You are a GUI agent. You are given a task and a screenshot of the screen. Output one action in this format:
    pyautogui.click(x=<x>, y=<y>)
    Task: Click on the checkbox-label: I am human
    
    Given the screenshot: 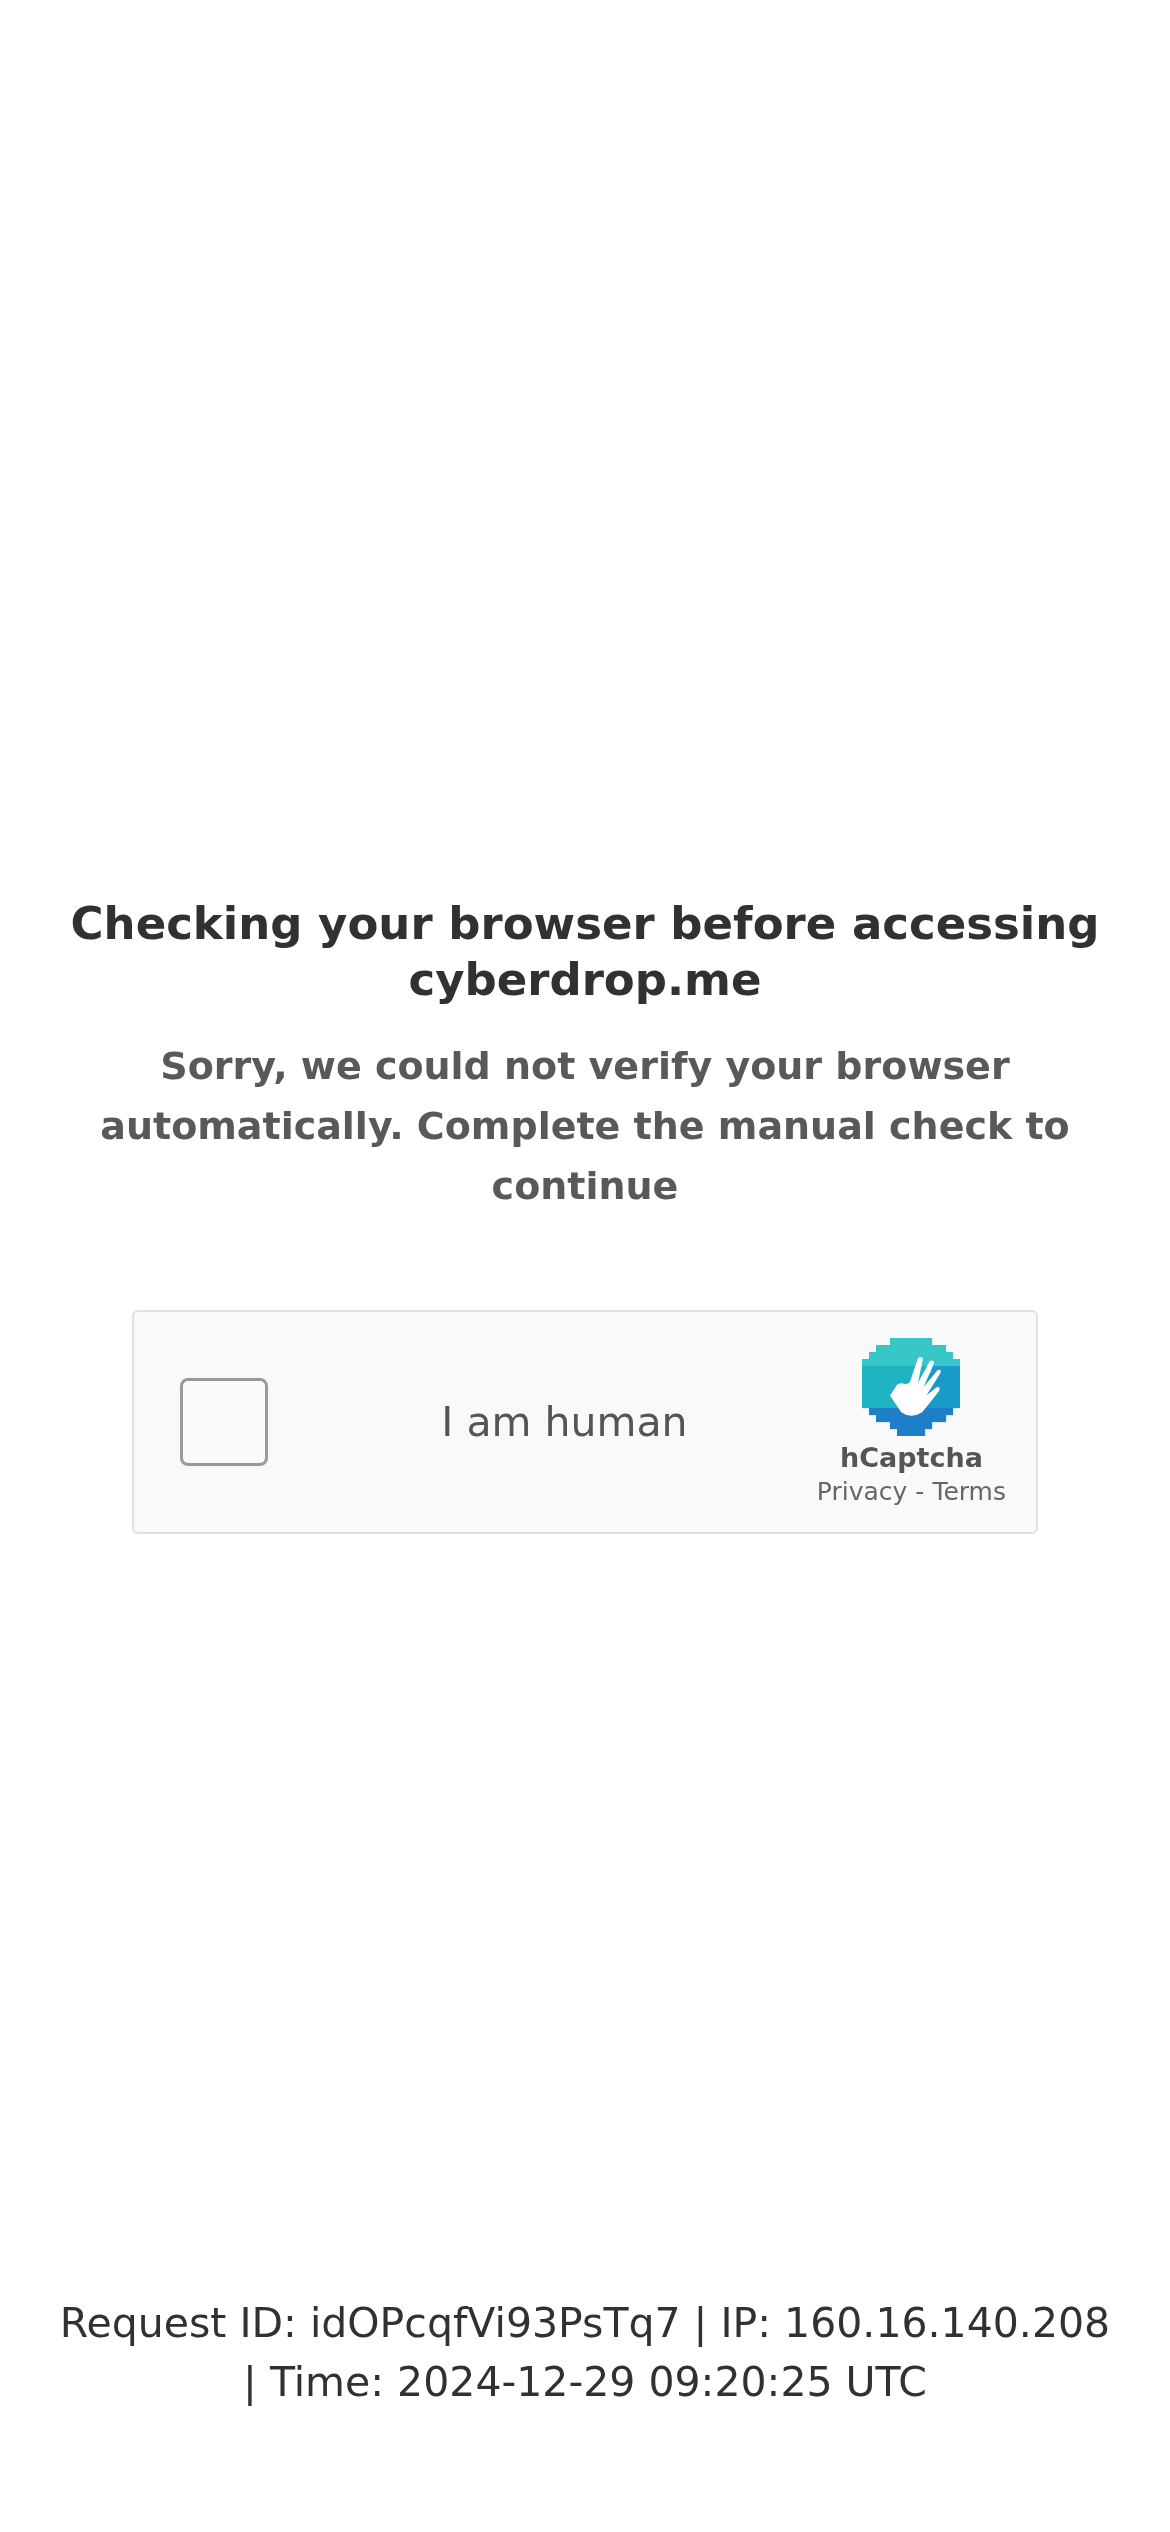 What is the action you would take?
    pyautogui.click(x=564, y=1422)
    